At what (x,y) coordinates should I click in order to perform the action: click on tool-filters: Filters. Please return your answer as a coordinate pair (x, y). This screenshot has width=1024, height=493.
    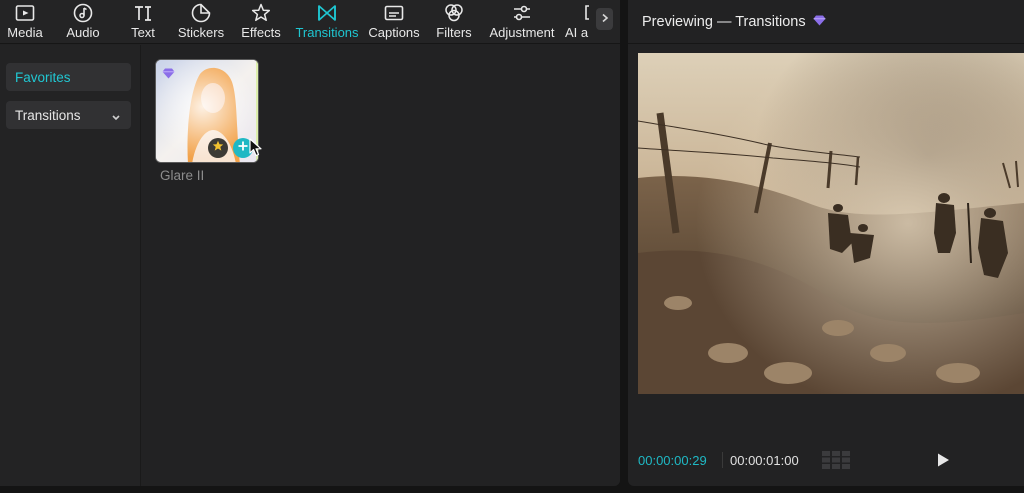
    Looking at the image, I should click on (454, 22).